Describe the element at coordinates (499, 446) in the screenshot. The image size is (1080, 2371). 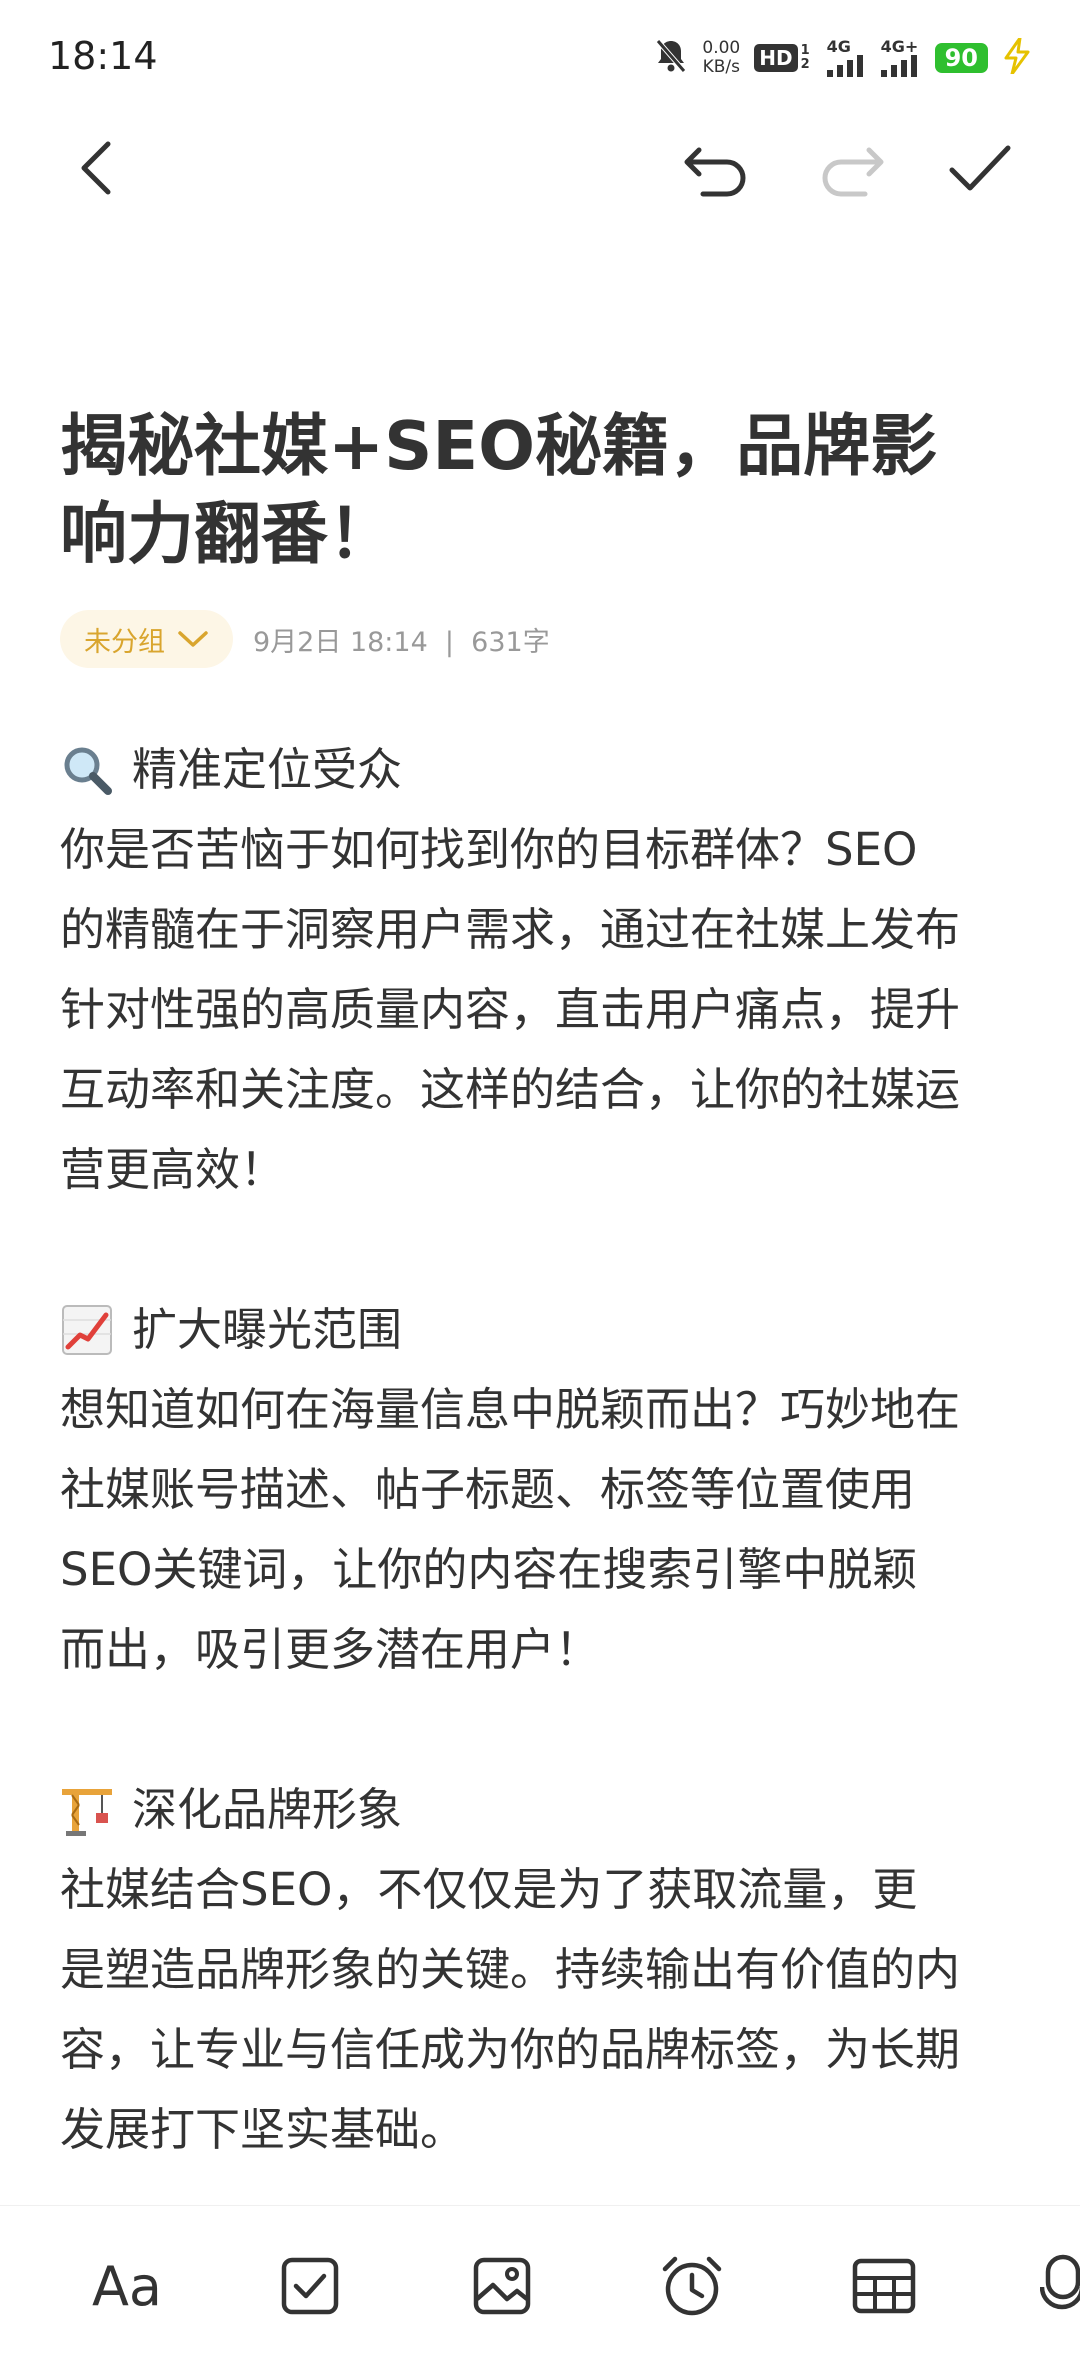
I see `note-title-line1: 揭秘社媒+SEO秘籍，品牌影` at that location.